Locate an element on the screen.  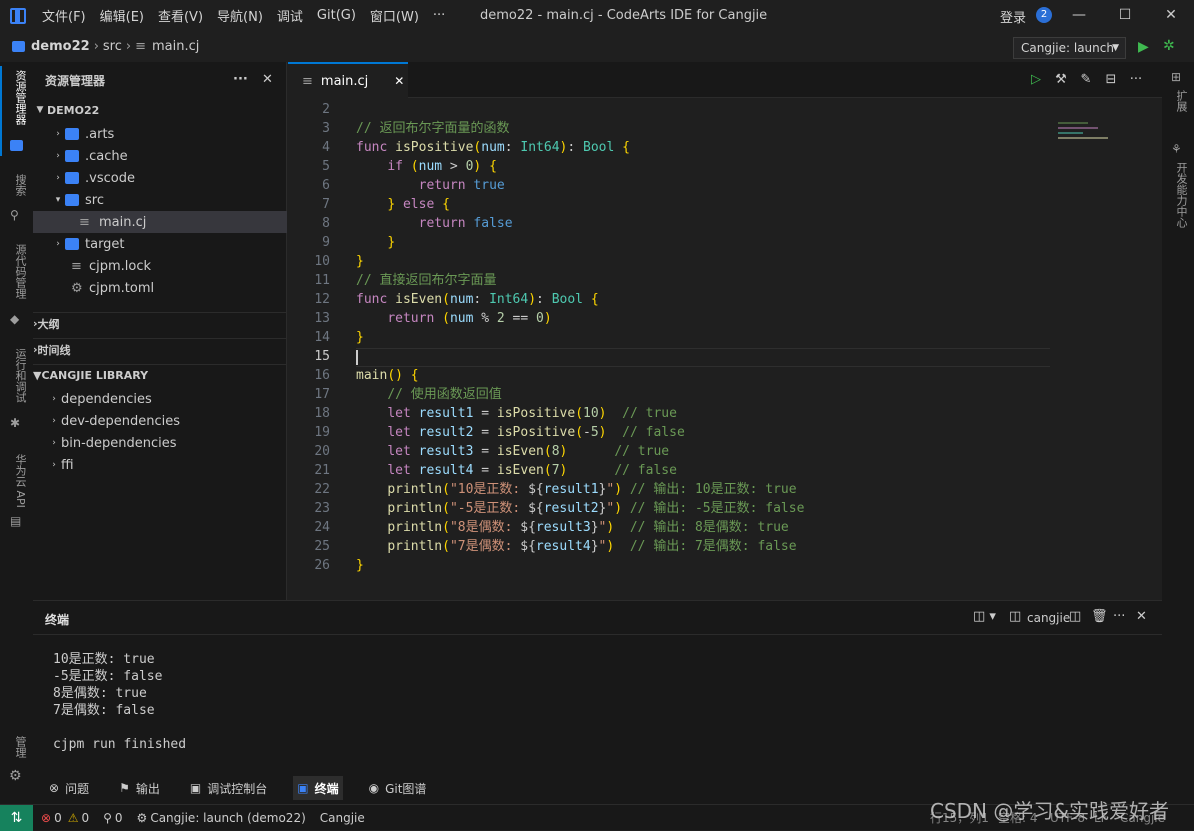
output-line: cjpm run finished is located at coordinates (120, 744).